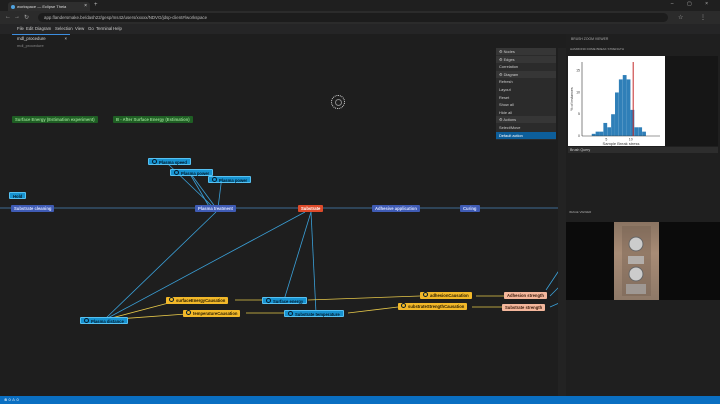 Image resolution: width=720 pixels, height=404 pixels. I want to click on y-tick-label: 10, so click(578, 92).